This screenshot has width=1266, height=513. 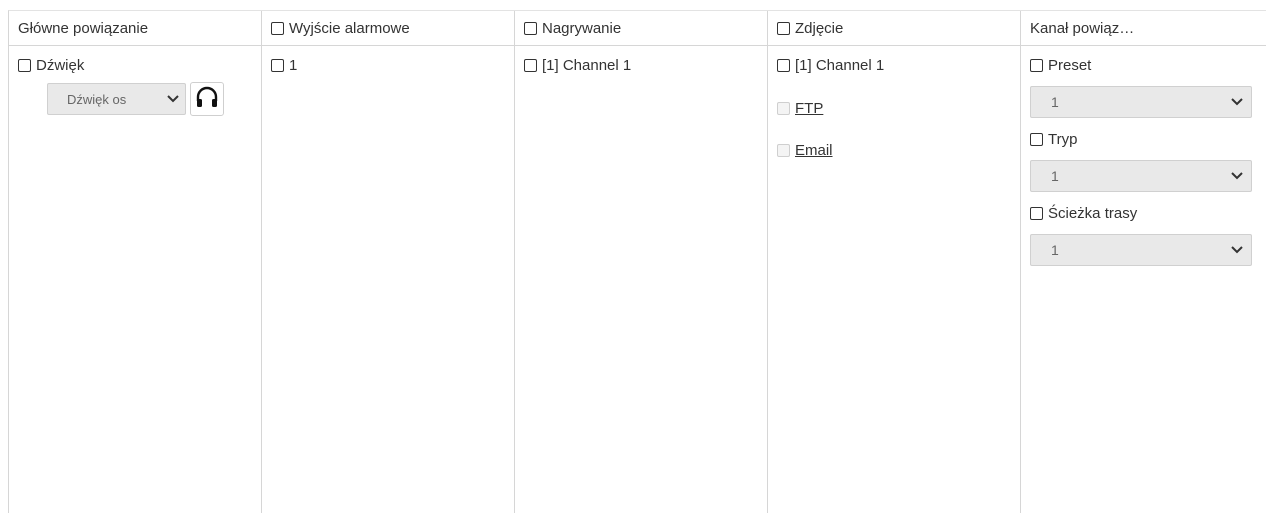 What do you see at coordinates (1063, 139) in the screenshot?
I see `tryp-label: Tryp` at bounding box center [1063, 139].